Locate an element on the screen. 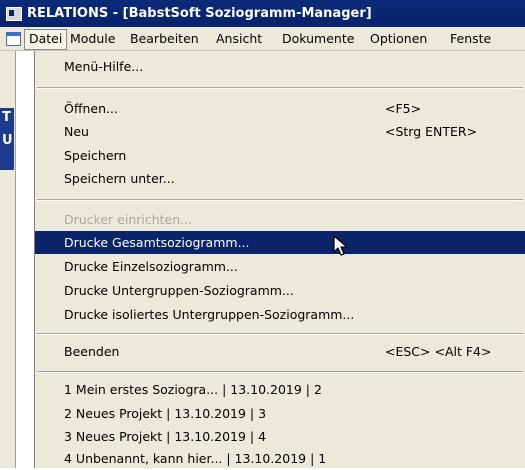  menu-datei: Datei is located at coordinates (46, 39).